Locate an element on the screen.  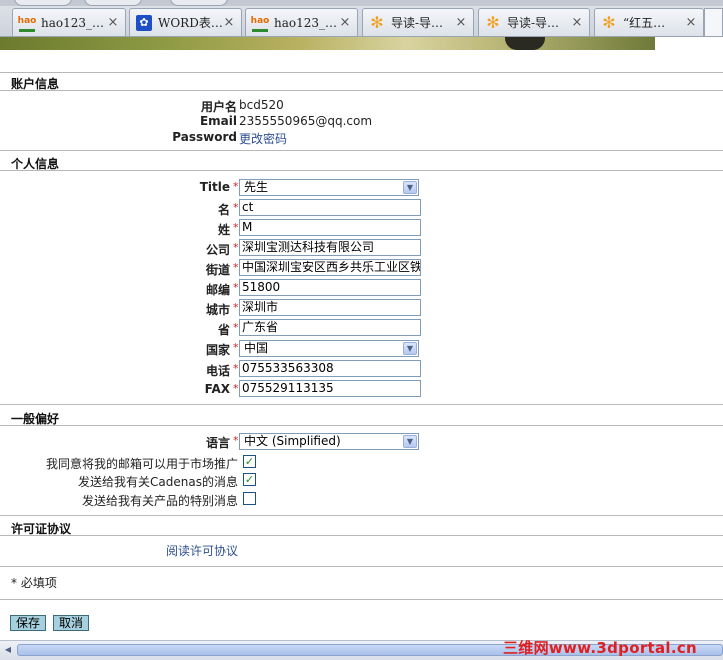
marketing-checkbox: ✓ is located at coordinates (249, 461).